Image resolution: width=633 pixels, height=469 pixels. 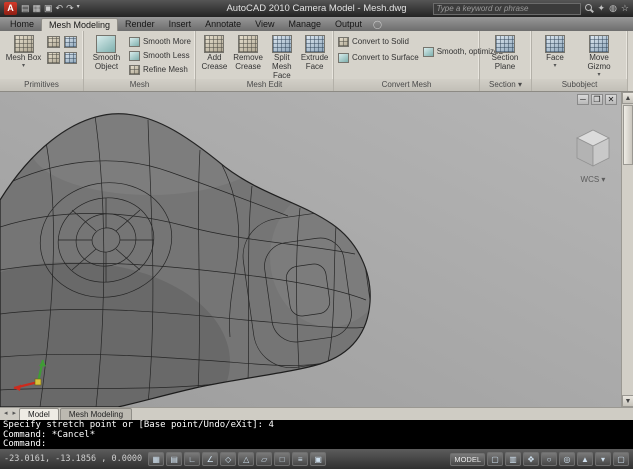 I want to click on save-icon: ▦, so click(x=37, y=8).